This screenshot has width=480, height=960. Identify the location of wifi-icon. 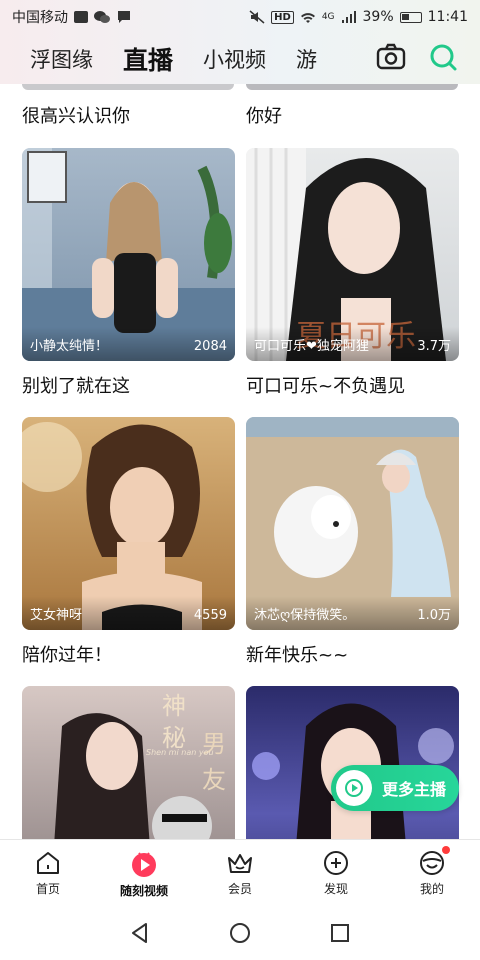
(307, 18).